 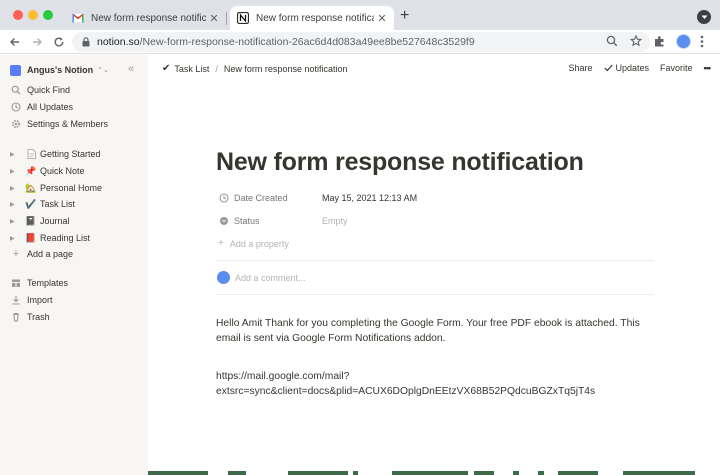 I want to click on gear-icon, so click(x=16, y=124).